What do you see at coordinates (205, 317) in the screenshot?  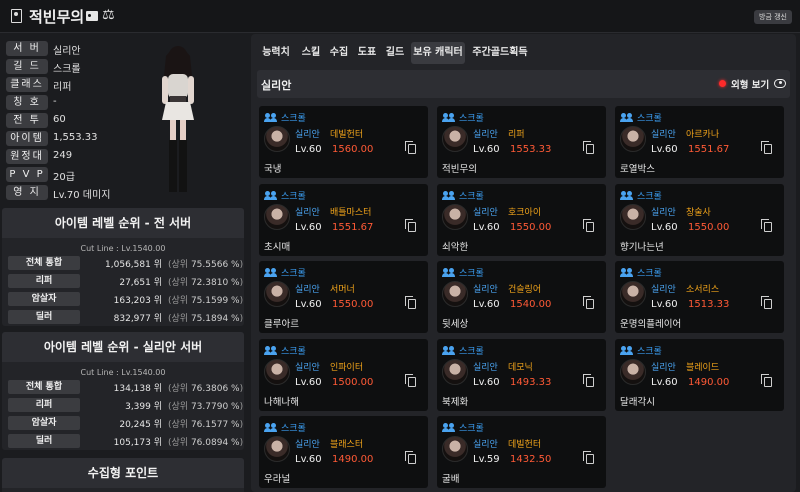 I see `rank-percent: (상위 75.1894 %)` at bounding box center [205, 317].